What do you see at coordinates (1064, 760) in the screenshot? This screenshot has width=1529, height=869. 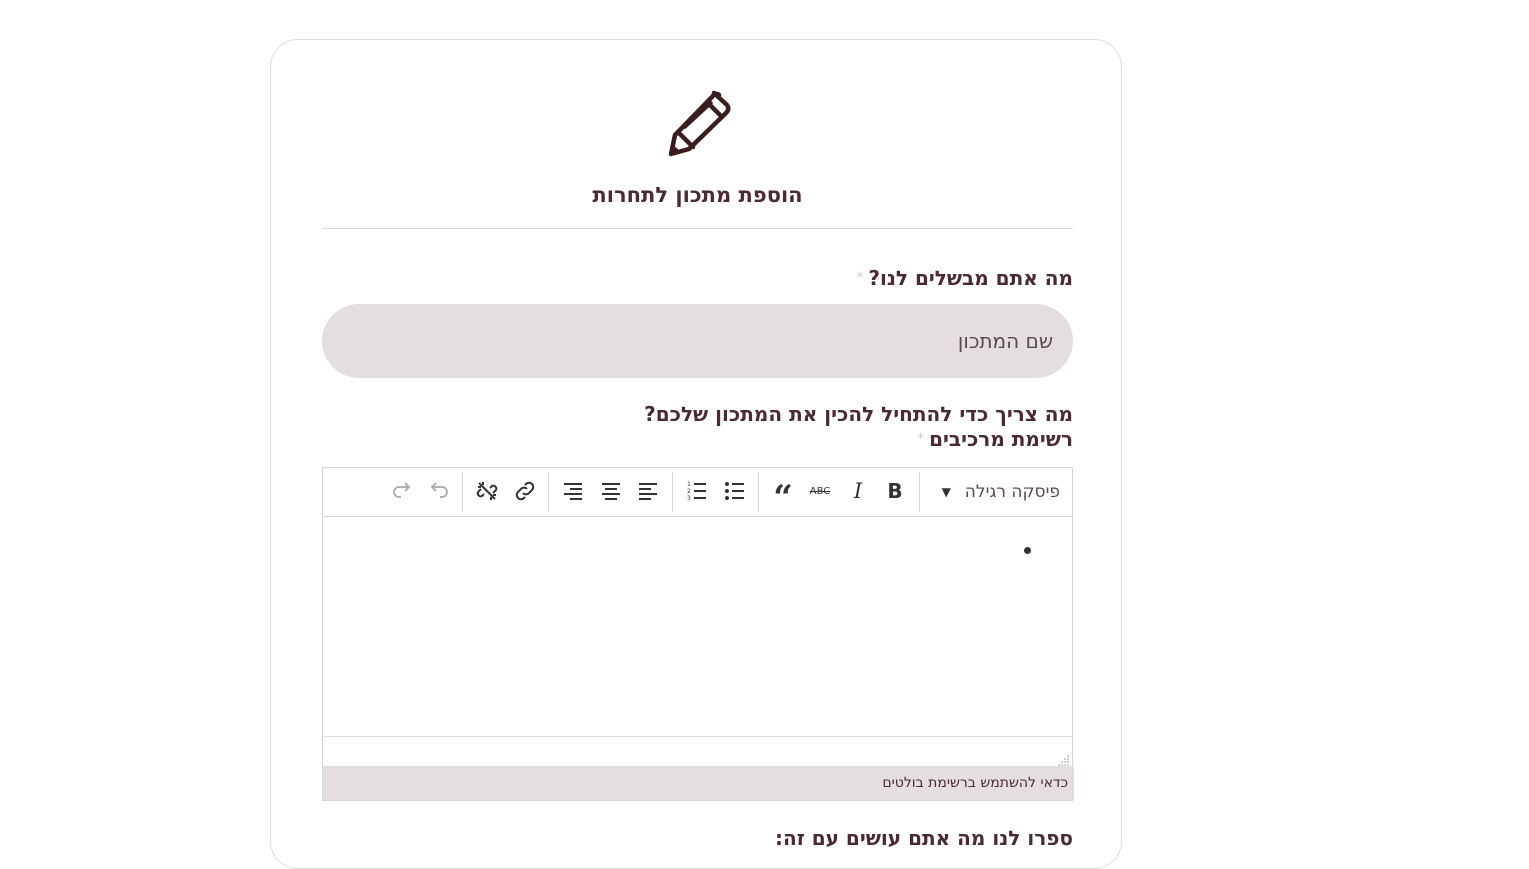 I see `resize-grip-icon` at bounding box center [1064, 760].